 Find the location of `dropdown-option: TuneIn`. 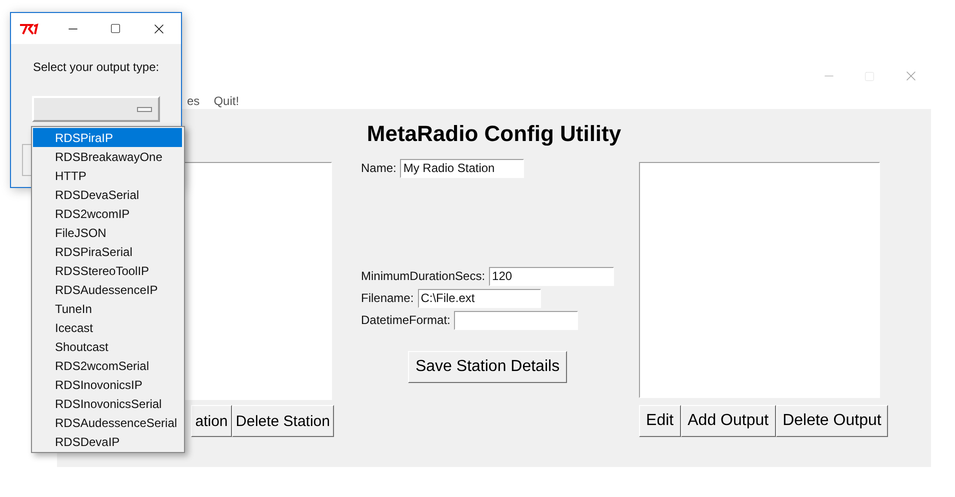

dropdown-option: TuneIn is located at coordinates (107, 308).